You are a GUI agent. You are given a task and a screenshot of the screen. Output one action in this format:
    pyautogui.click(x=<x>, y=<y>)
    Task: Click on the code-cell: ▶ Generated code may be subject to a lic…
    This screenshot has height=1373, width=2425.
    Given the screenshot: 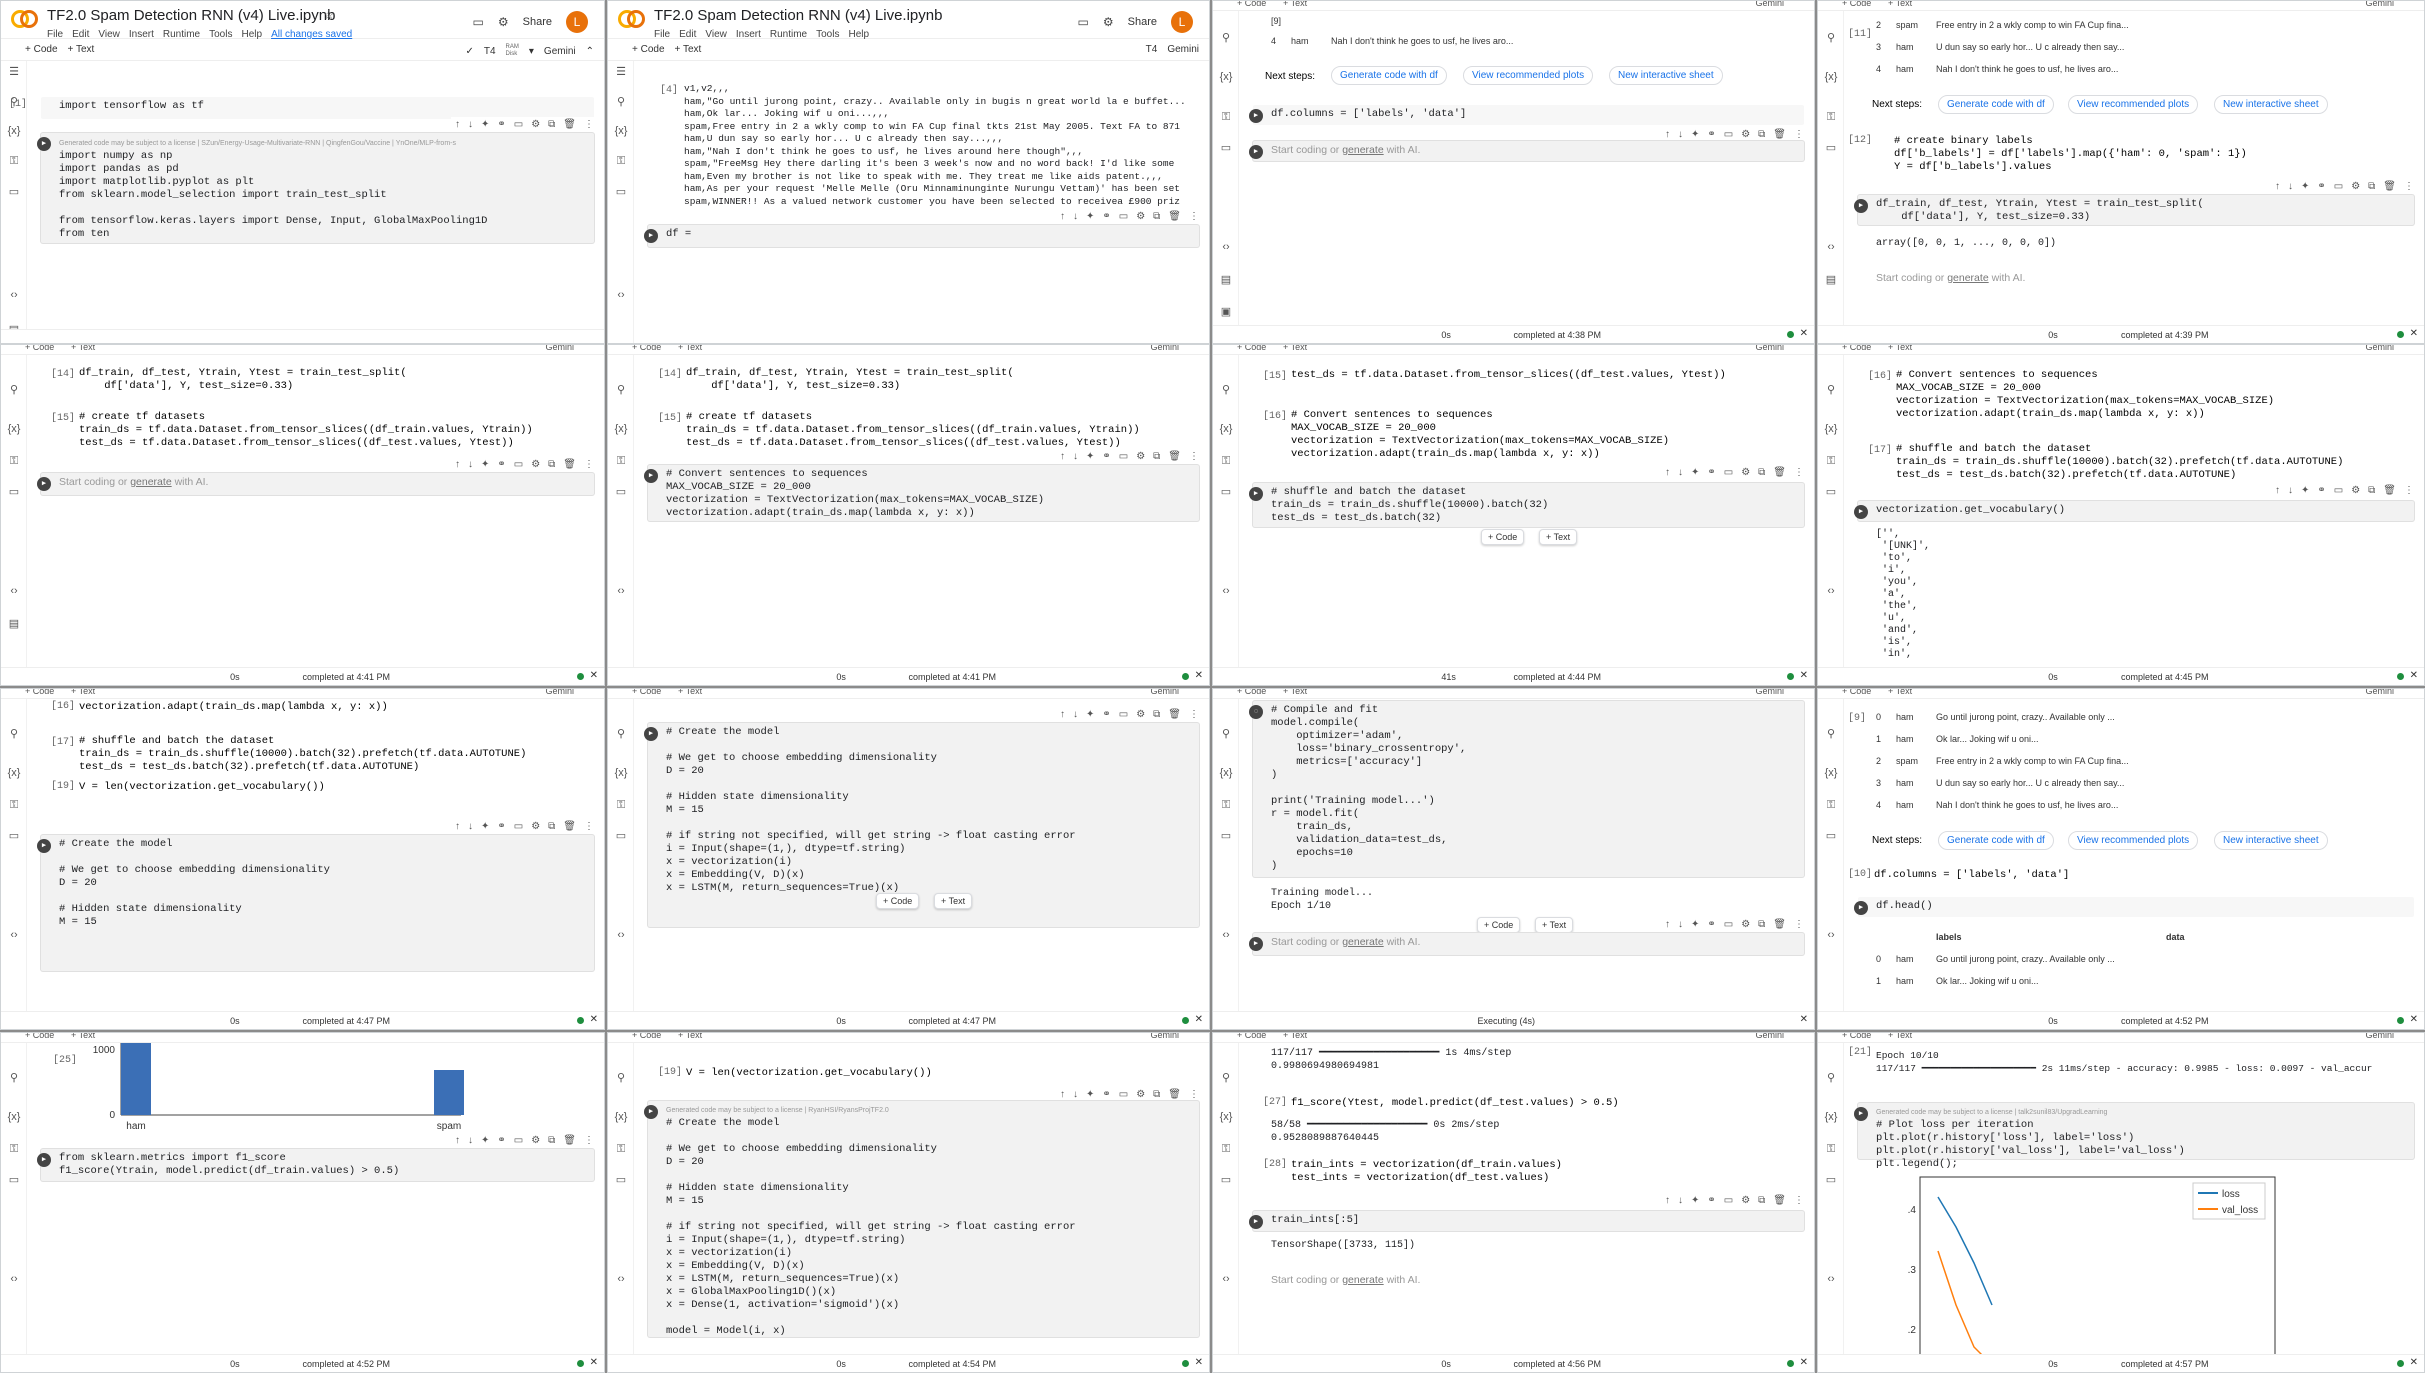 What is the action you would take?
    pyautogui.click(x=2134, y=1136)
    